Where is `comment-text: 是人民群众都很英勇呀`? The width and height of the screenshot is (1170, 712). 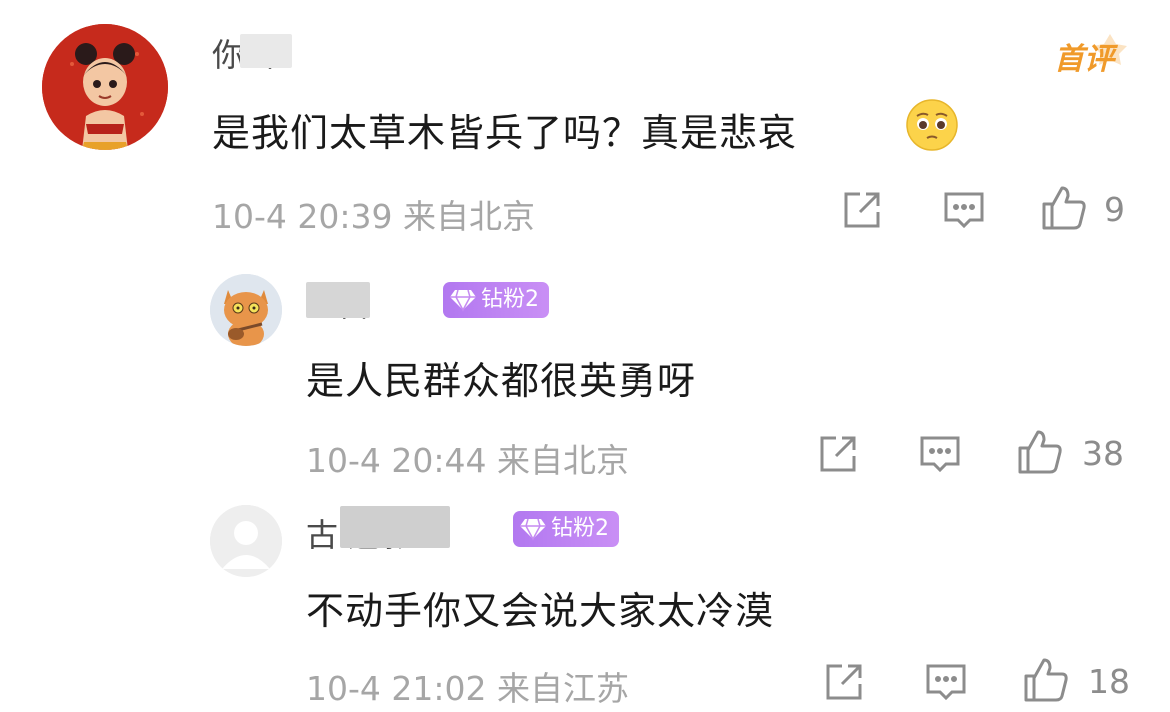
comment-text: 是人民群众都很英勇呀 is located at coordinates (501, 381).